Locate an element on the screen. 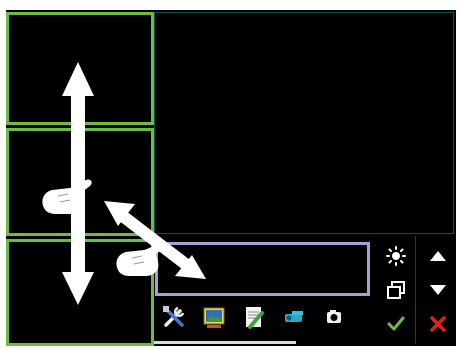  scroll-up-icon is located at coordinates (438, 256).